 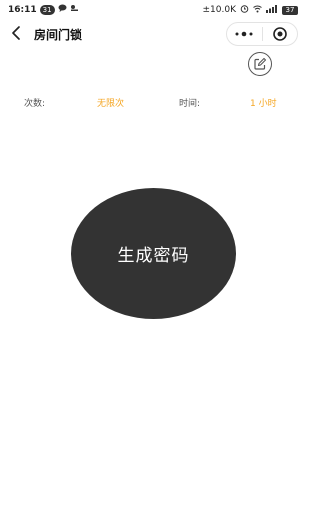 I want to click on status-bar: 16:11 31 ±10.0K 37, so click(x=153, y=10).